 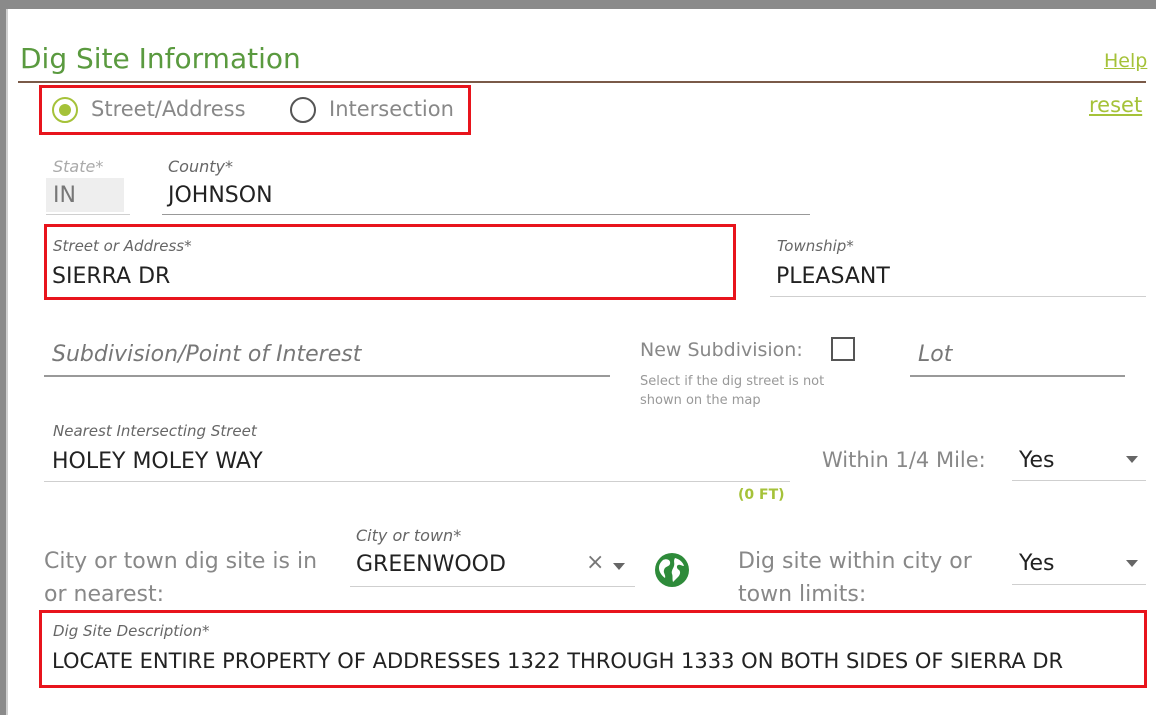 What do you see at coordinates (206, 354) in the screenshot?
I see `subdivision-input: Subdivision/Point of Interest` at bounding box center [206, 354].